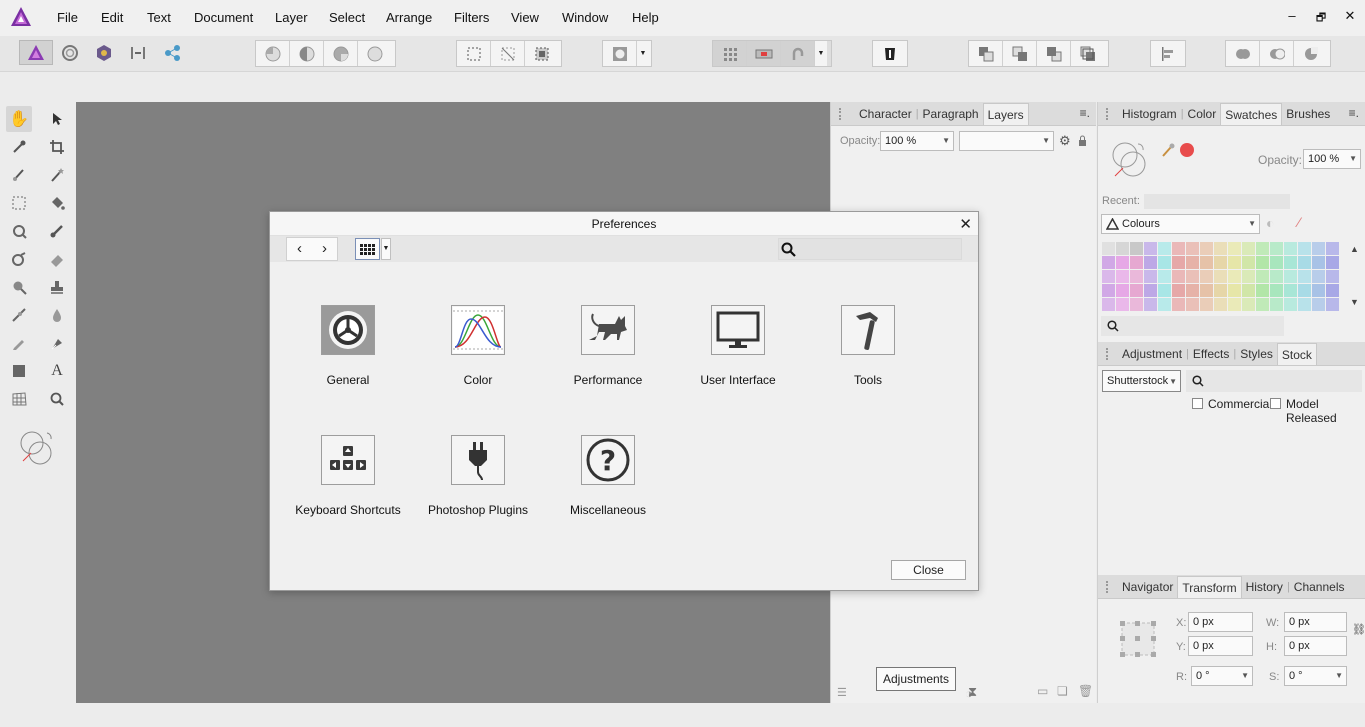 This screenshot has width=1365, height=727. I want to click on tab-styles: Styles, so click(1256, 354).